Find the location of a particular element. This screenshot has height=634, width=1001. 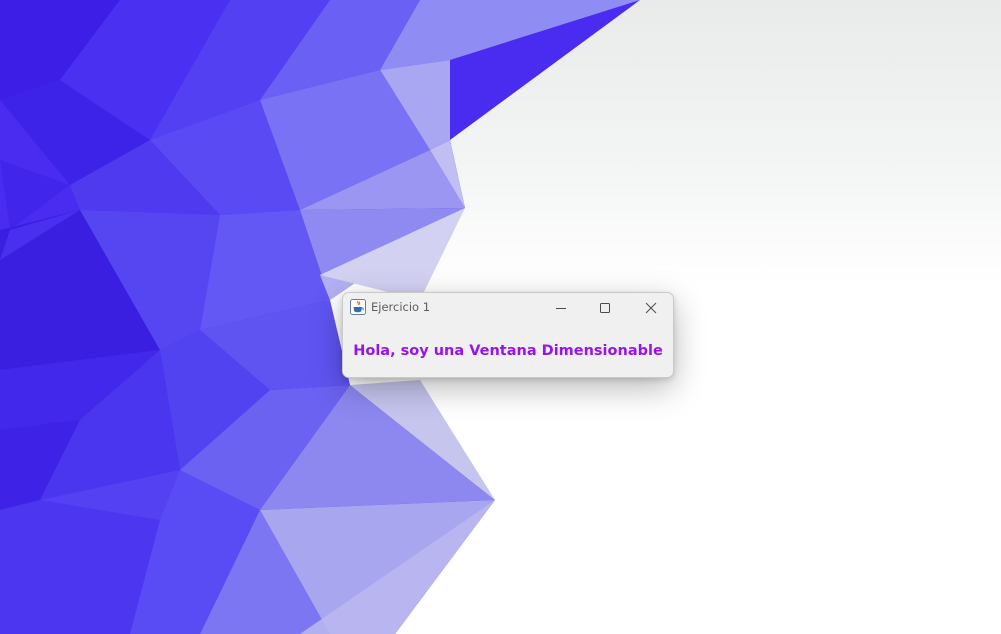

minimize-icon is located at coordinates (561, 308).